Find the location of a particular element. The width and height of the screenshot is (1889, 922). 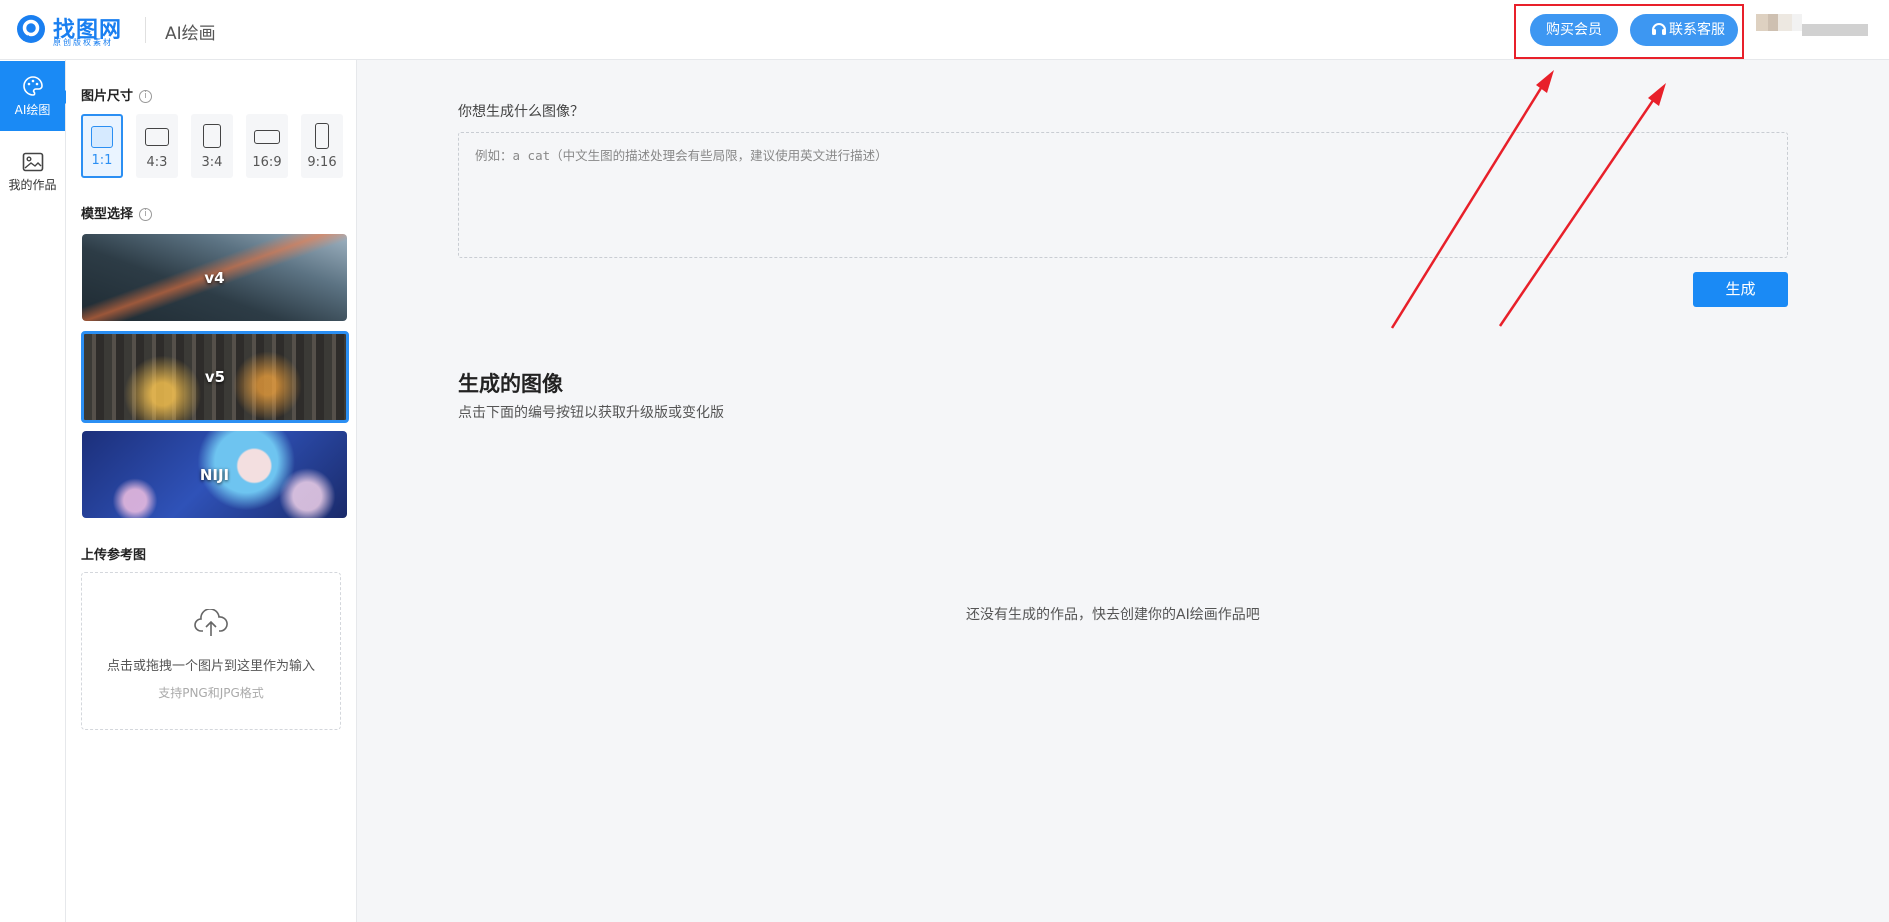

size-option-9-16: 9:16 is located at coordinates (322, 146).